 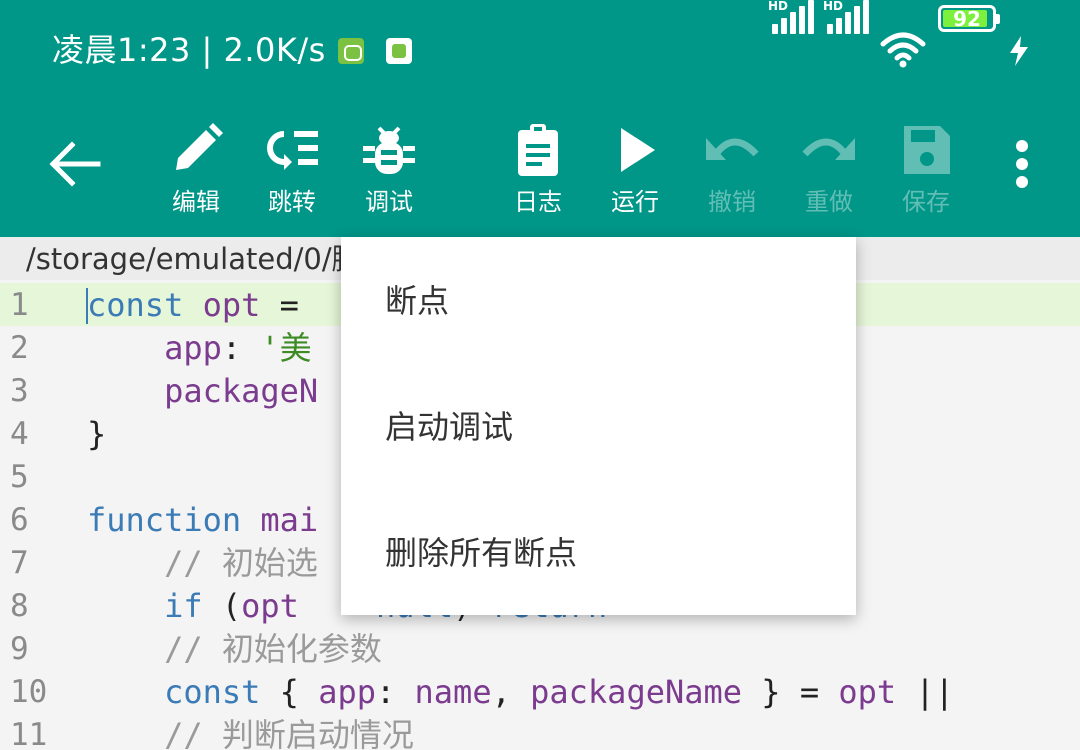 I want to click on line-number: 8, so click(x=19, y=606).